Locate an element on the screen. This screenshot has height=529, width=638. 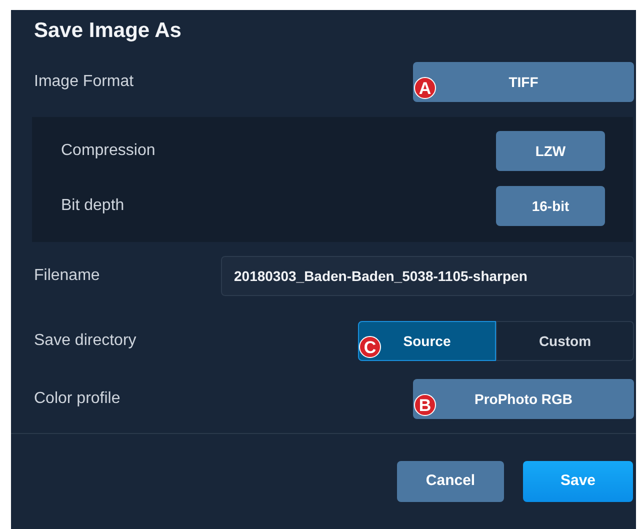
cancel-button: Cancel is located at coordinates (450, 481).